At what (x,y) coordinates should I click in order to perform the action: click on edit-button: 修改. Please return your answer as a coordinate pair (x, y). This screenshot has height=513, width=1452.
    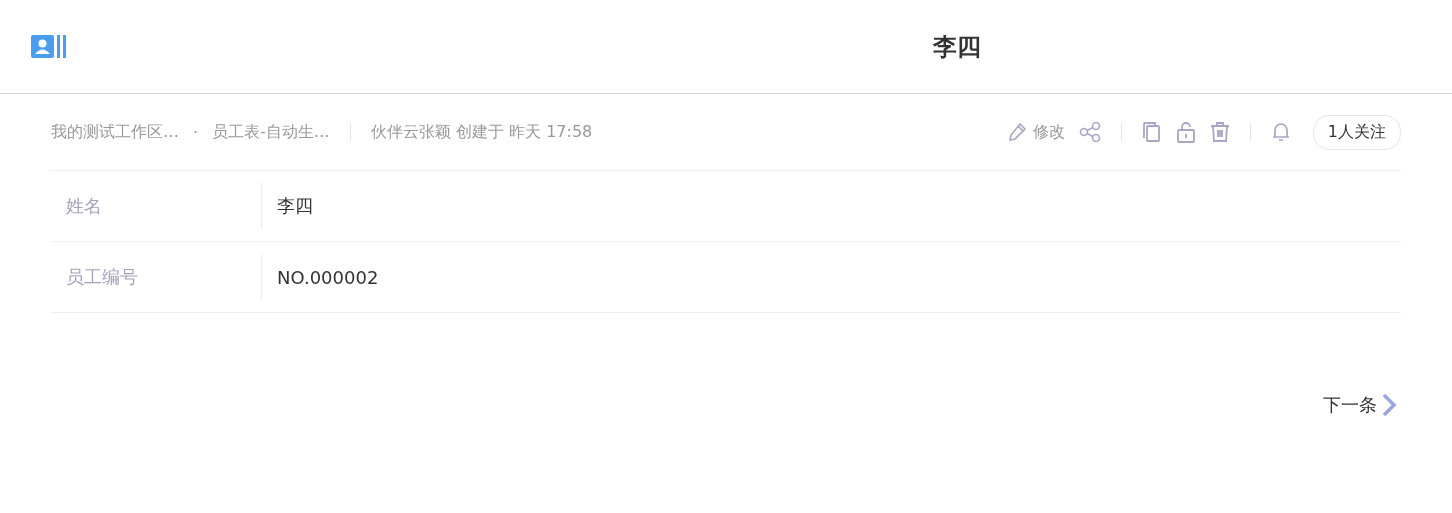
    Looking at the image, I should click on (1035, 132).